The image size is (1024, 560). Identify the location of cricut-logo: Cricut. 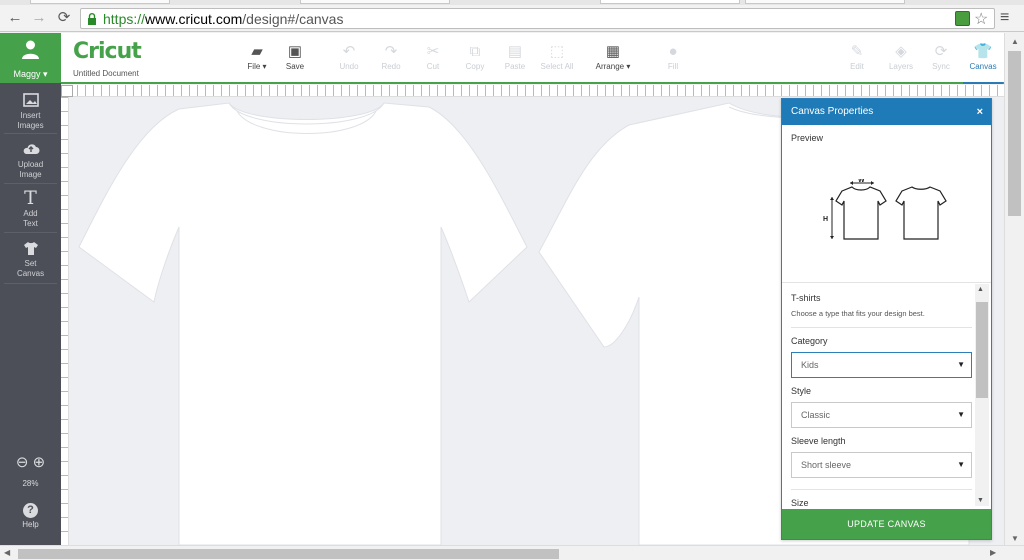
(107, 51).